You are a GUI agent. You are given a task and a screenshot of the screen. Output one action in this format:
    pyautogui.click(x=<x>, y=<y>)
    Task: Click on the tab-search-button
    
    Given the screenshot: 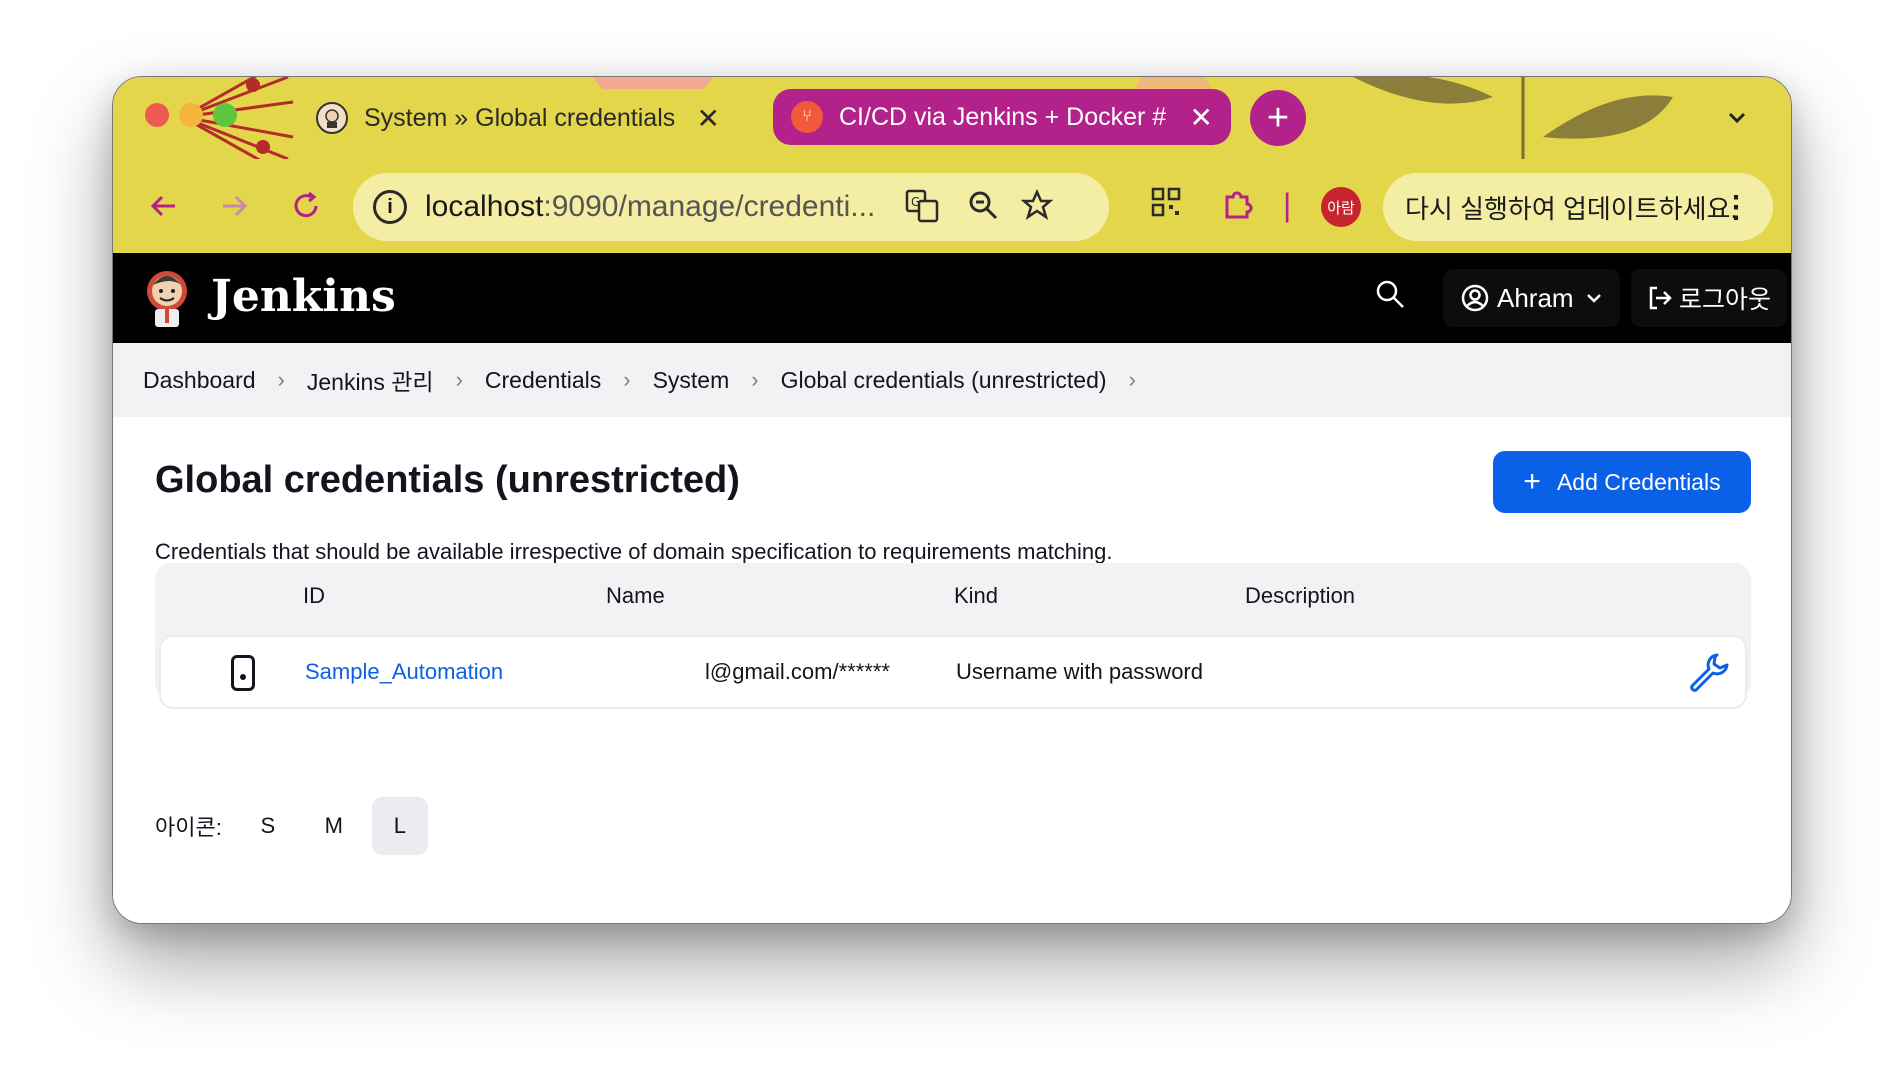 What is the action you would take?
    pyautogui.click(x=1737, y=118)
    